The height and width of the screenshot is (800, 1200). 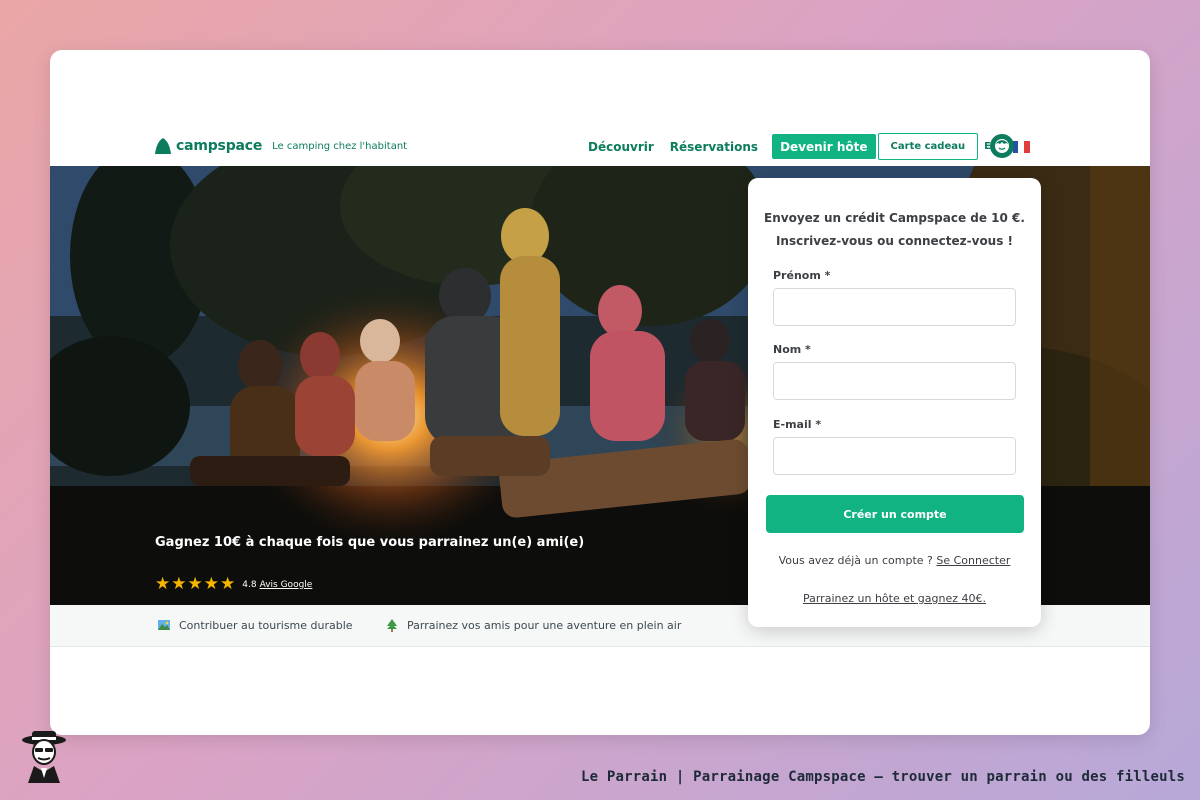 I want to click on last-name-field, so click(x=894, y=381).